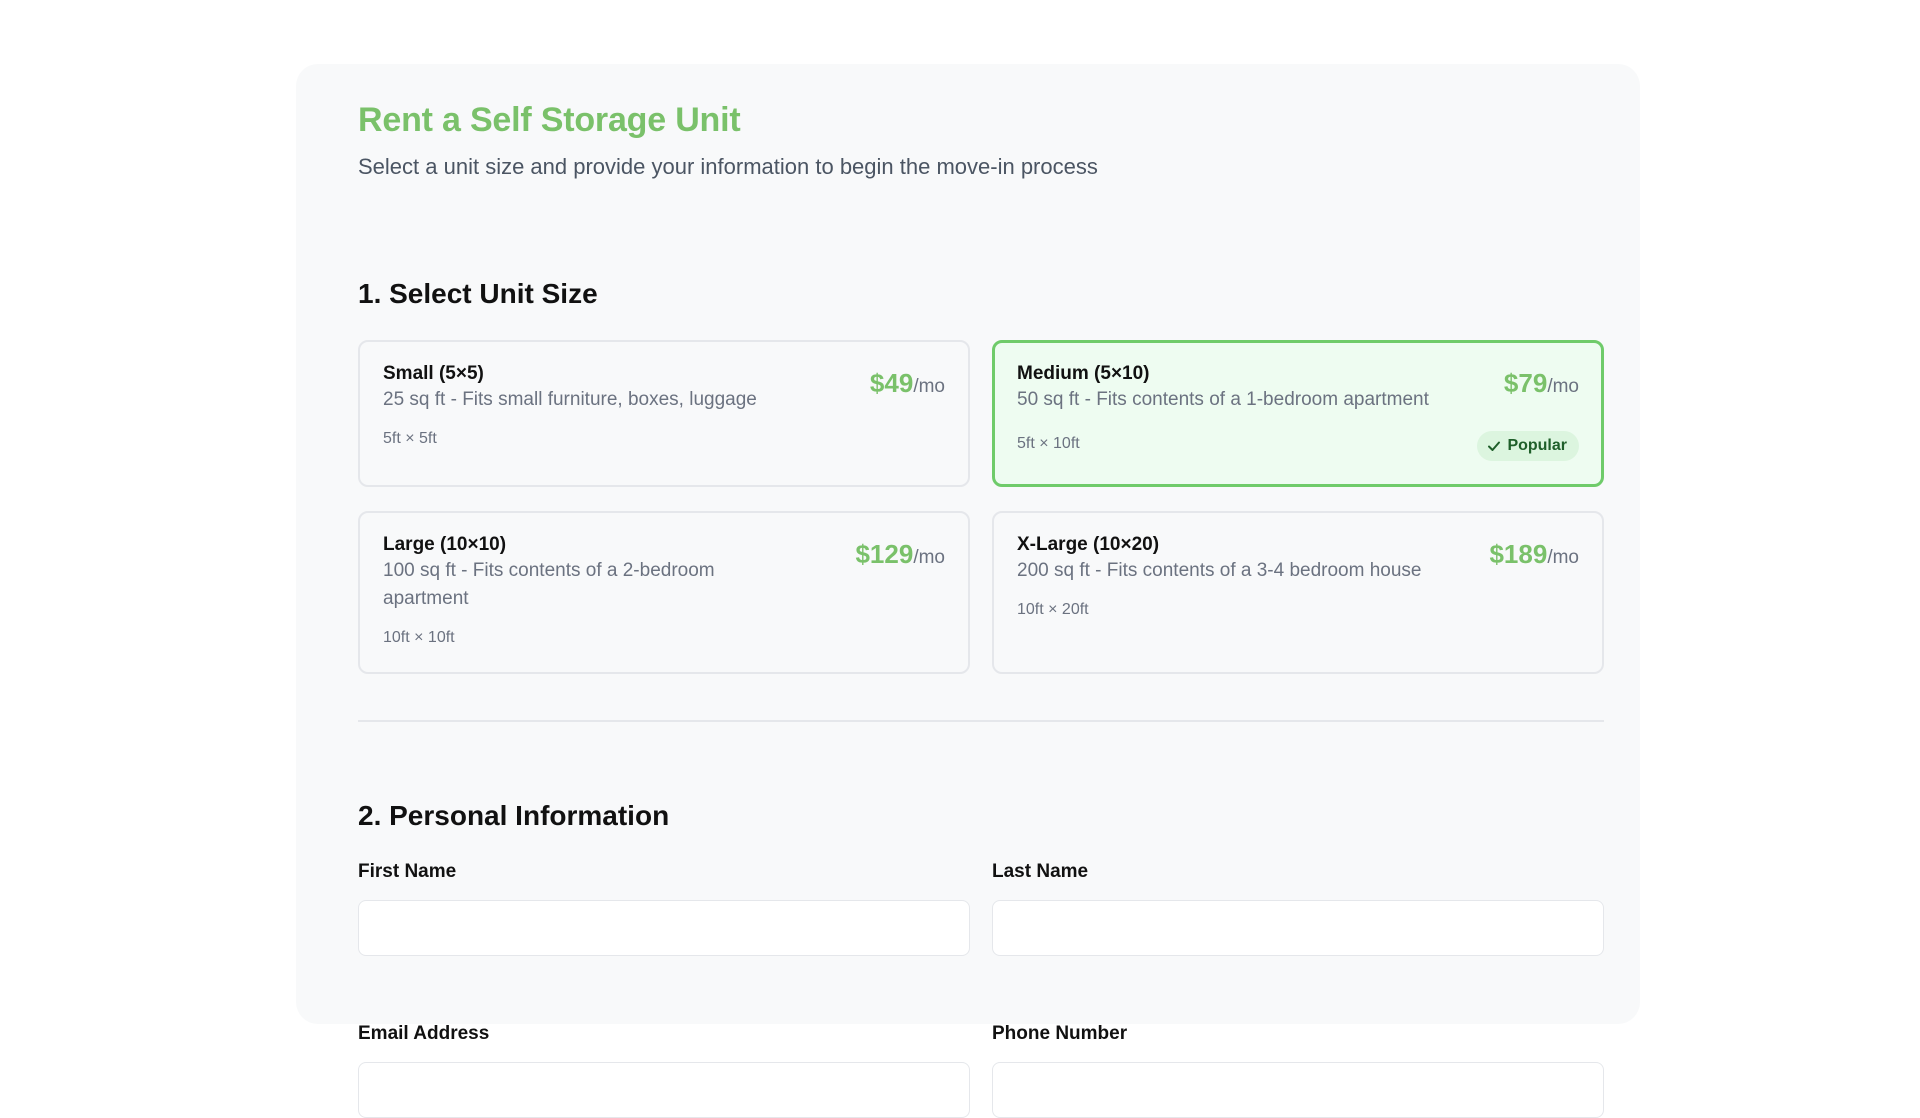  What do you see at coordinates (424, 1033) in the screenshot?
I see `email-label: Email Address` at bounding box center [424, 1033].